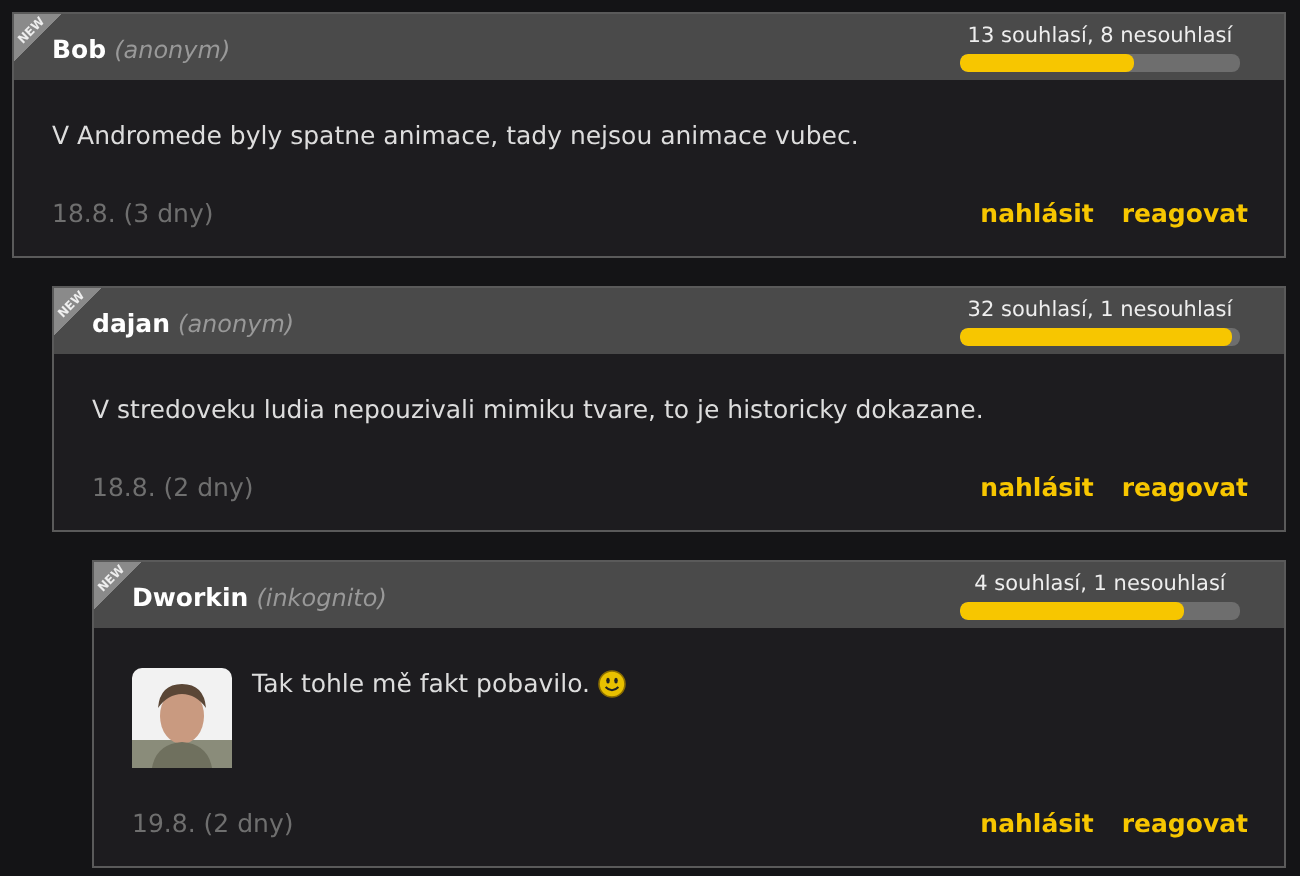  Describe the element at coordinates (213, 823) in the screenshot. I see `comment-date: 19.8. (2 dny)` at that location.